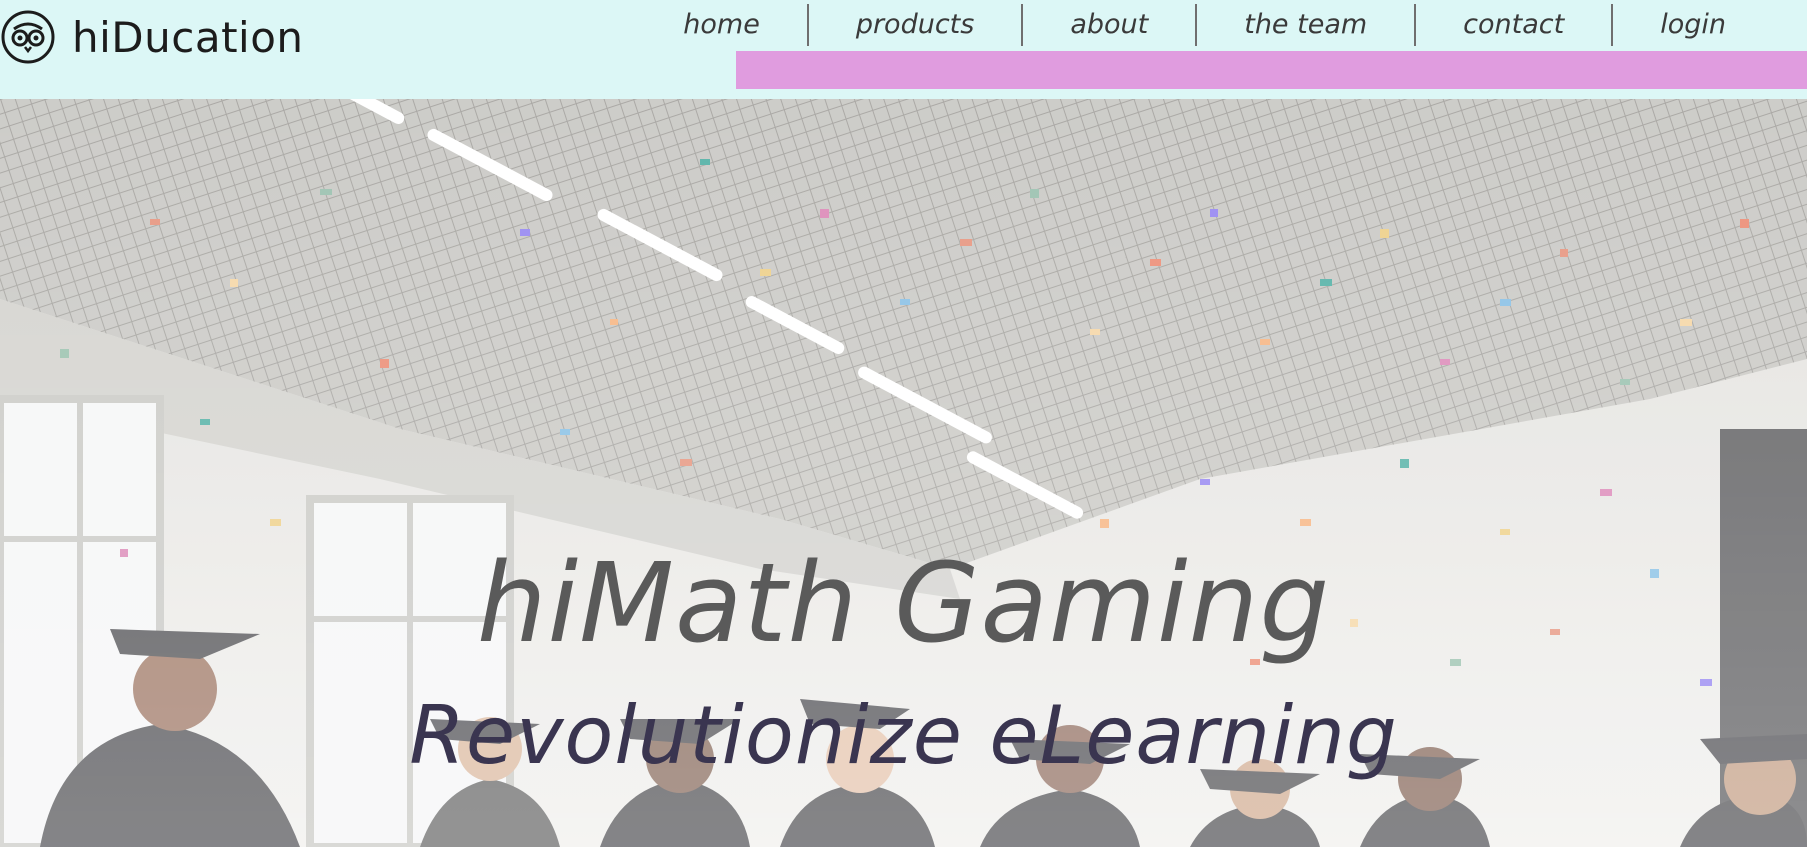 The image size is (1807, 851). I want to click on nav-contact: contact, so click(1512, 25).